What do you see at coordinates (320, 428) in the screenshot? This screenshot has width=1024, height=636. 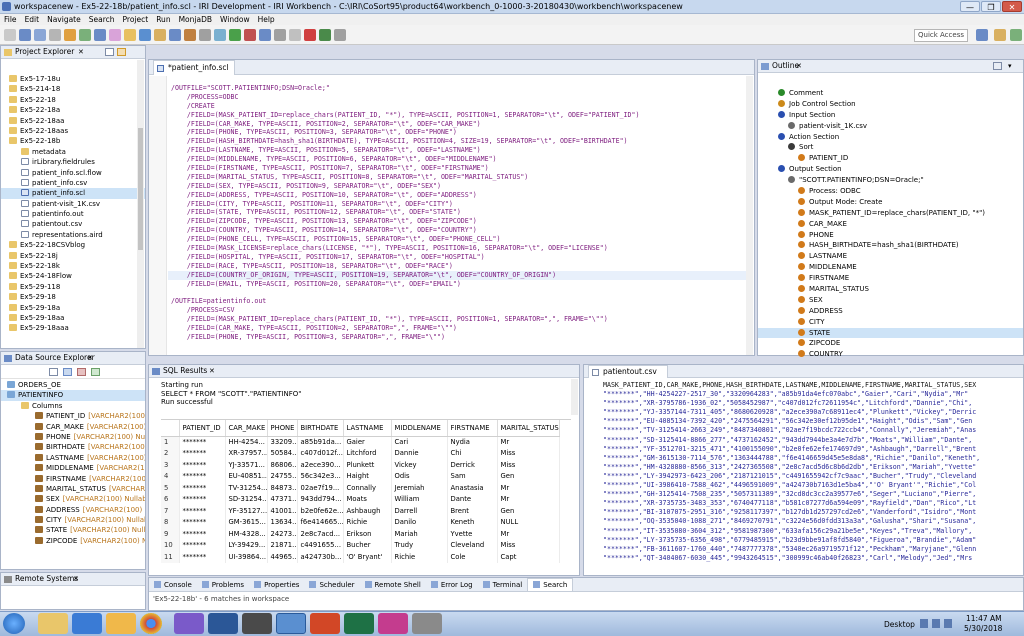 I see `column-header: BIRTHDATE` at bounding box center [320, 428].